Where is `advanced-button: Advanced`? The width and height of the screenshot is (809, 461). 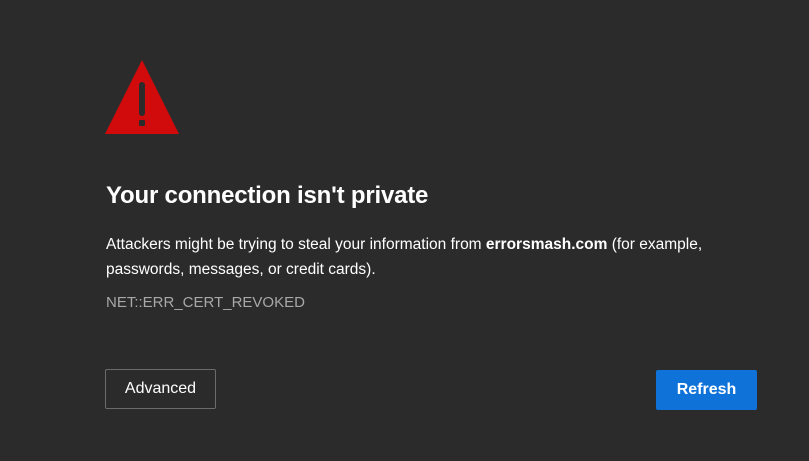 advanced-button: Advanced is located at coordinates (160, 389).